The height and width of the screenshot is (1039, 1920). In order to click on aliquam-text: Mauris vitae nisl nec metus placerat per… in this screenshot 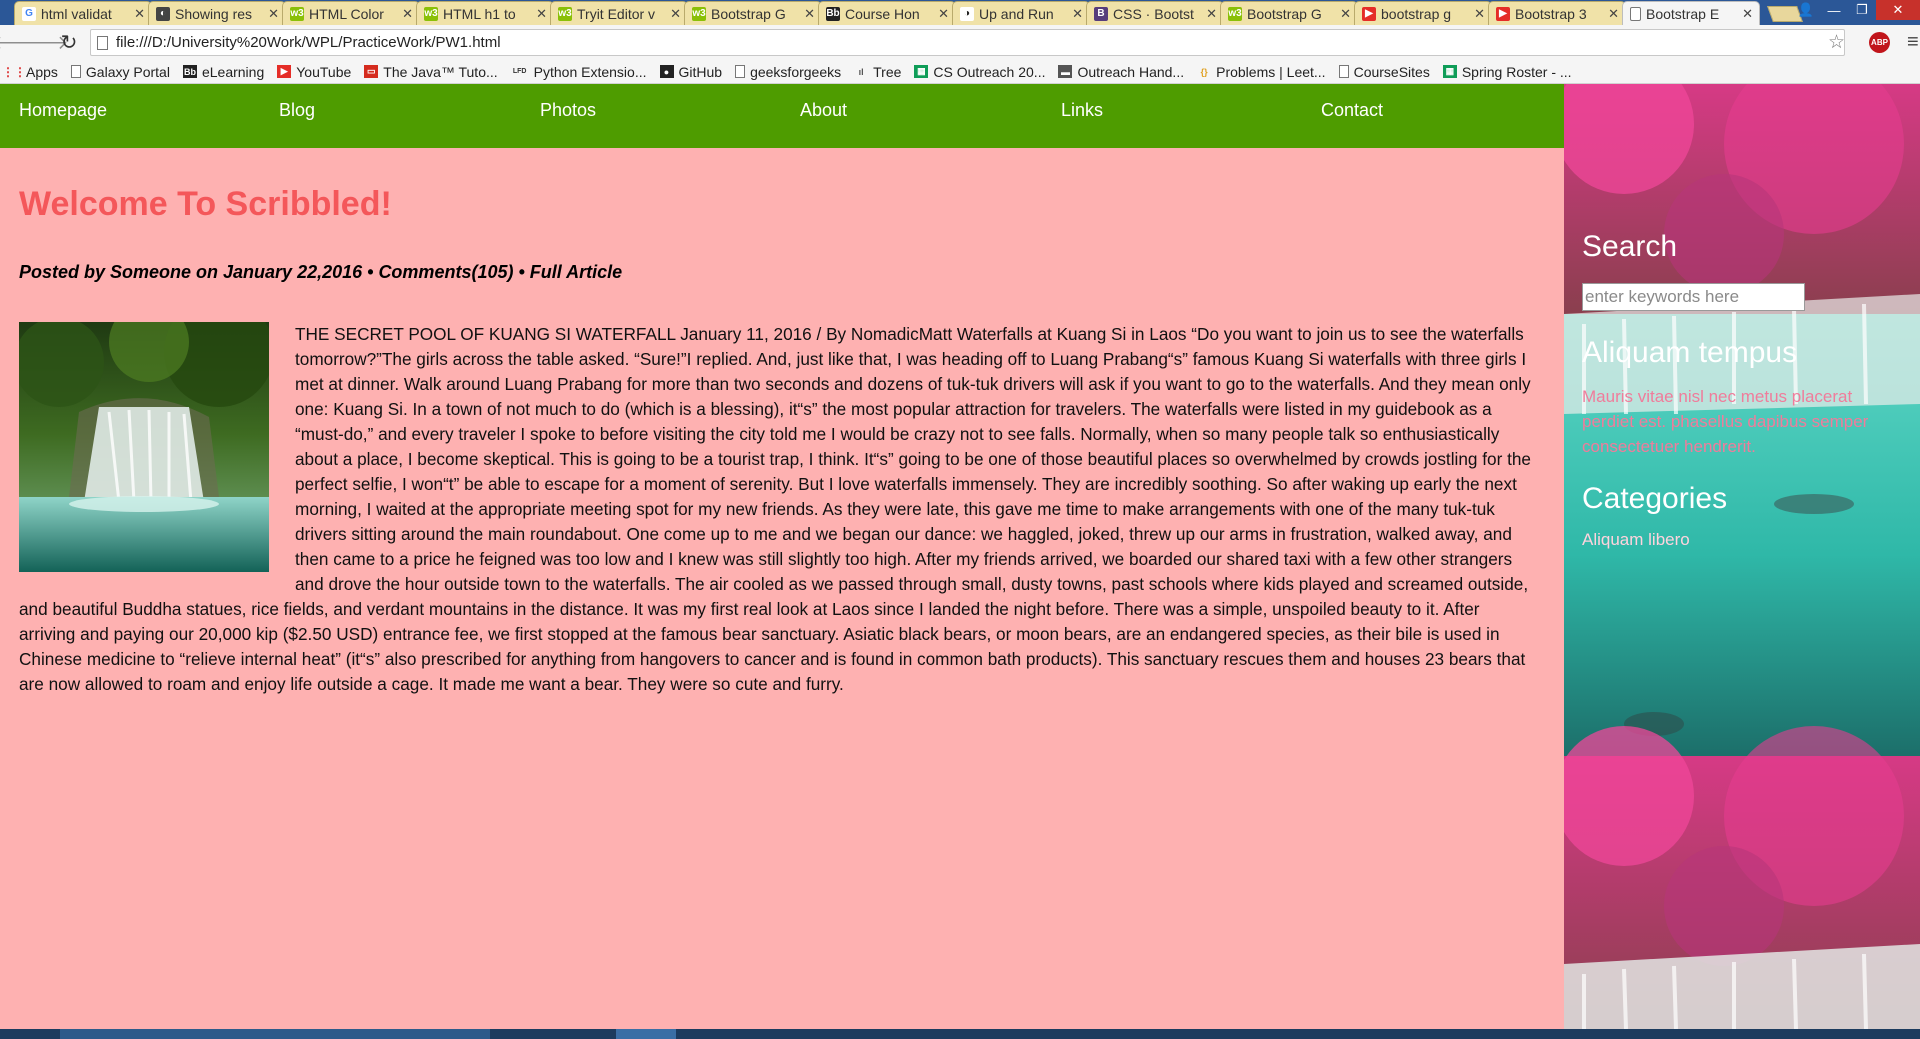, I will do `click(1725, 421)`.